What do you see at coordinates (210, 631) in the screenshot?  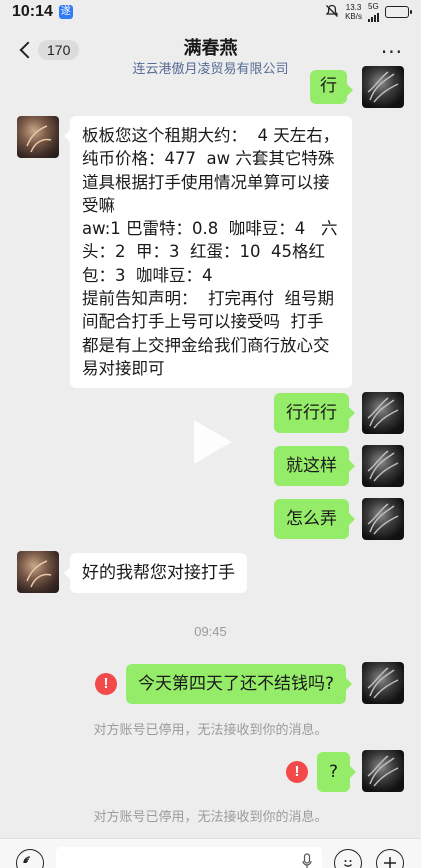 I see `timestamp: 09:45` at bounding box center [210, 631].